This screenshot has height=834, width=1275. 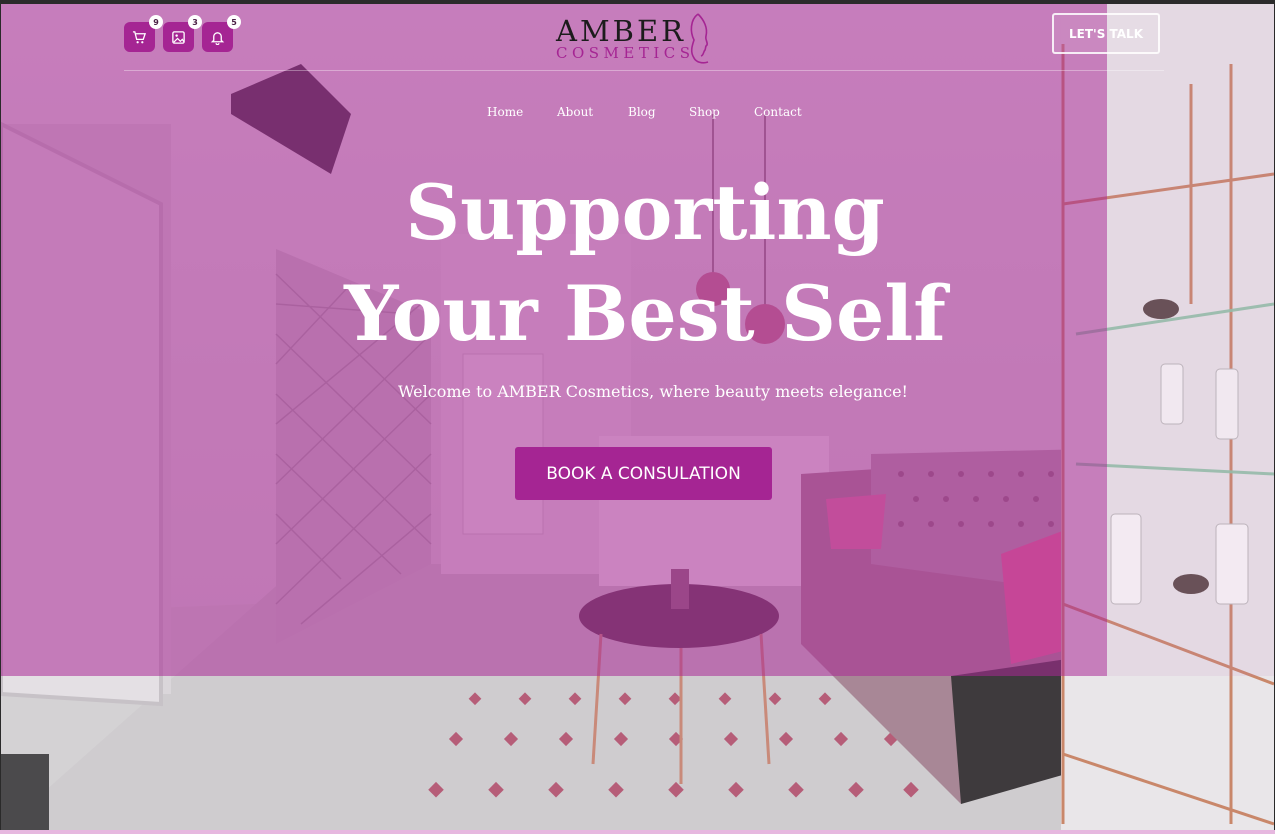 What do you see at coordinates (721, 115) in the screenshot?
I see `nav-item-shop: Shop` at bounding box center [721, 115].